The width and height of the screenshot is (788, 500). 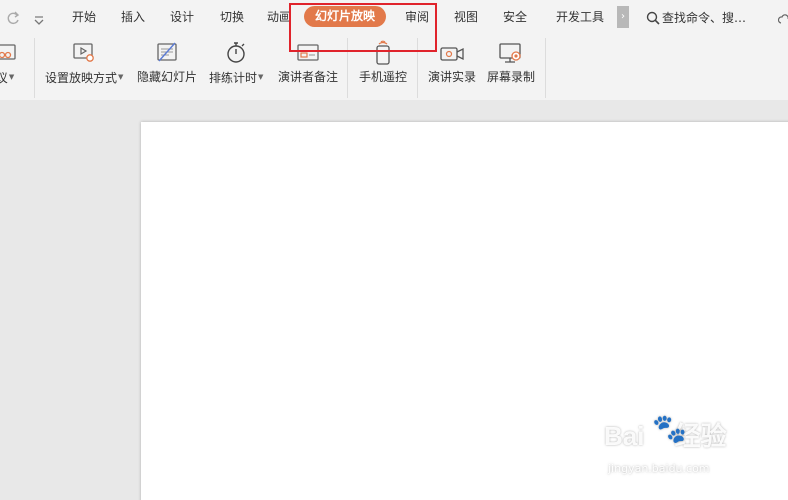 What do you see at coordinates (39, 18) in the screenshot?
I see `quick-access-dropdown-icon` at bounding box center [39, 18].